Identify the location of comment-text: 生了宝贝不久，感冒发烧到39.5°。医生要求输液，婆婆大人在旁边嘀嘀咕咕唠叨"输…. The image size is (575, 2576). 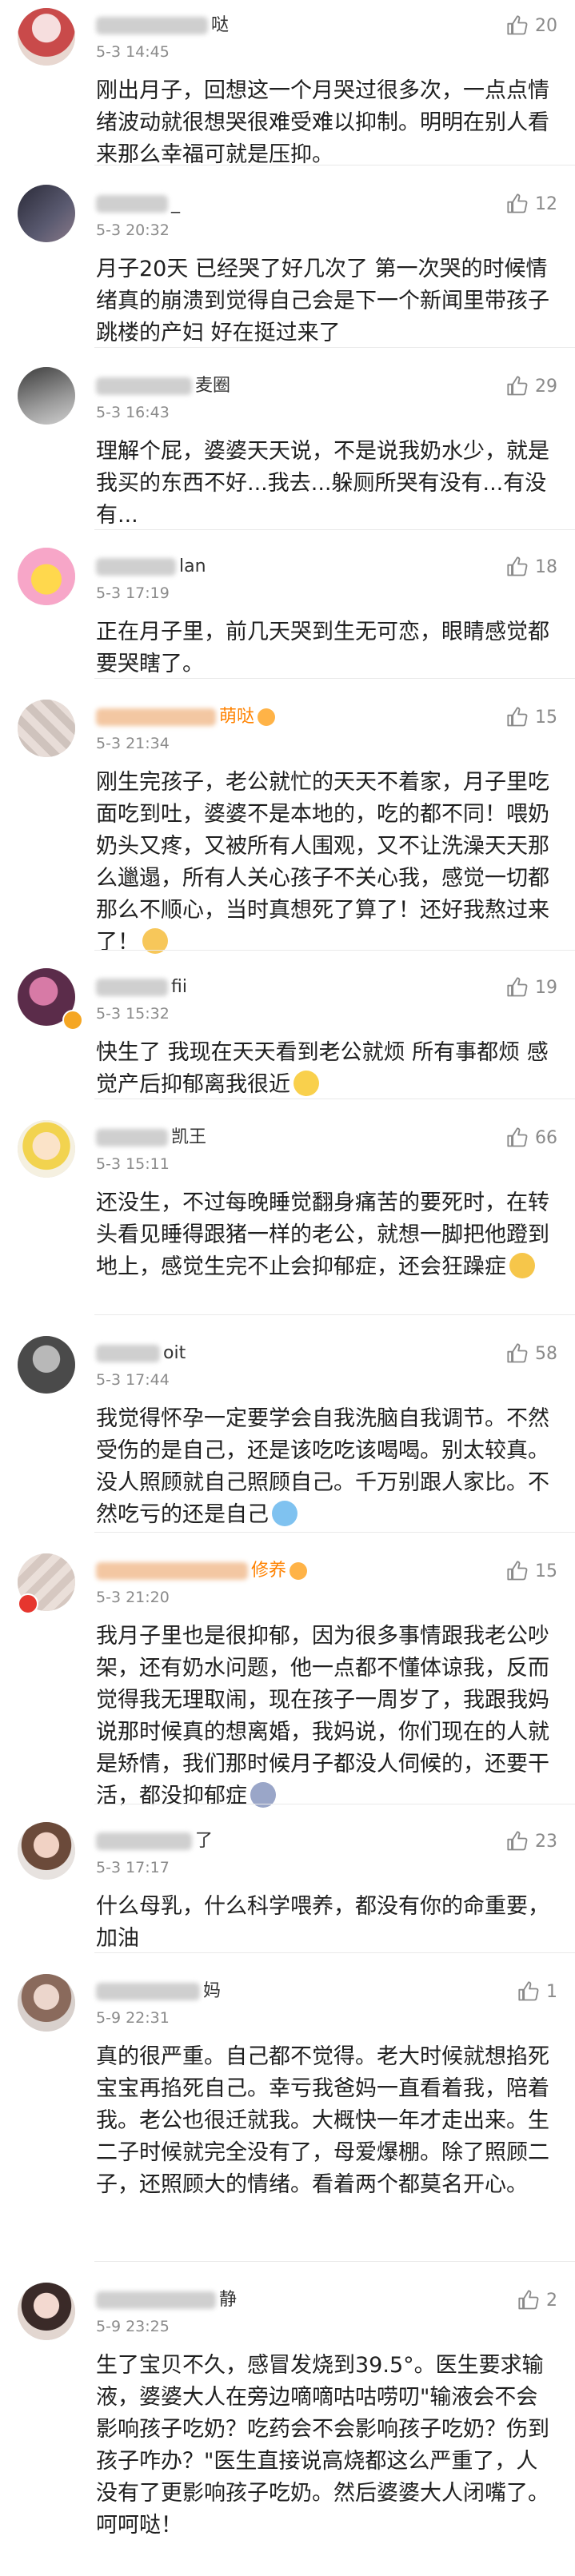
(322, 2445).